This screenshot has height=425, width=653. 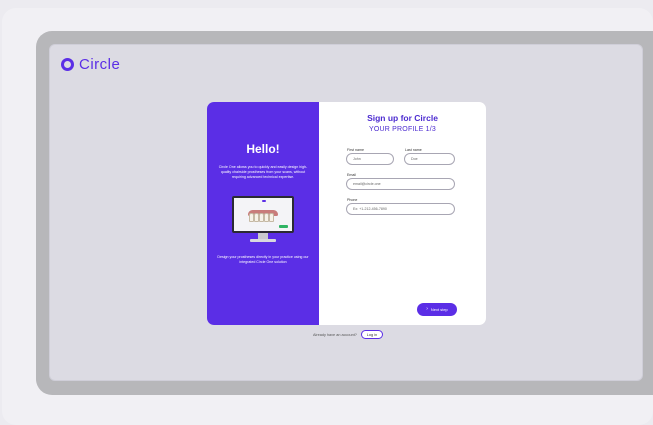 I want to click on account-text: Already have an account?, so click(x=335, y=334).